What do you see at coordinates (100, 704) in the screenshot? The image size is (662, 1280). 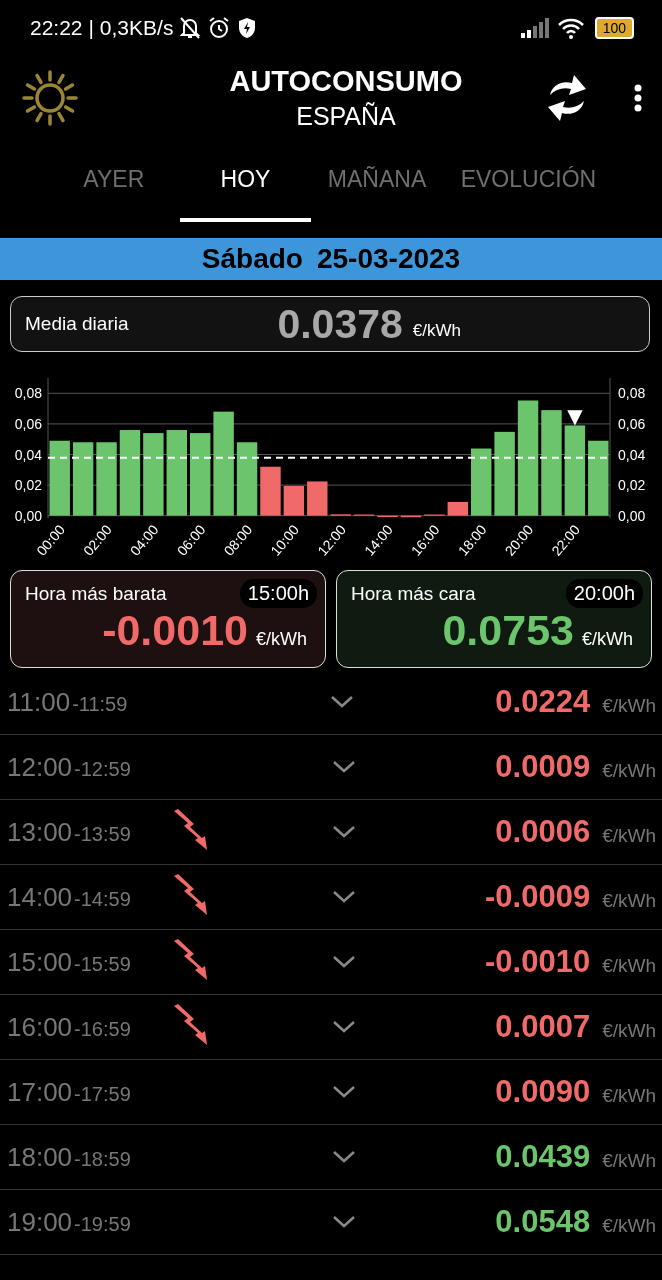 I see `hour-end: -11:59` at bounding box center [100, 704].